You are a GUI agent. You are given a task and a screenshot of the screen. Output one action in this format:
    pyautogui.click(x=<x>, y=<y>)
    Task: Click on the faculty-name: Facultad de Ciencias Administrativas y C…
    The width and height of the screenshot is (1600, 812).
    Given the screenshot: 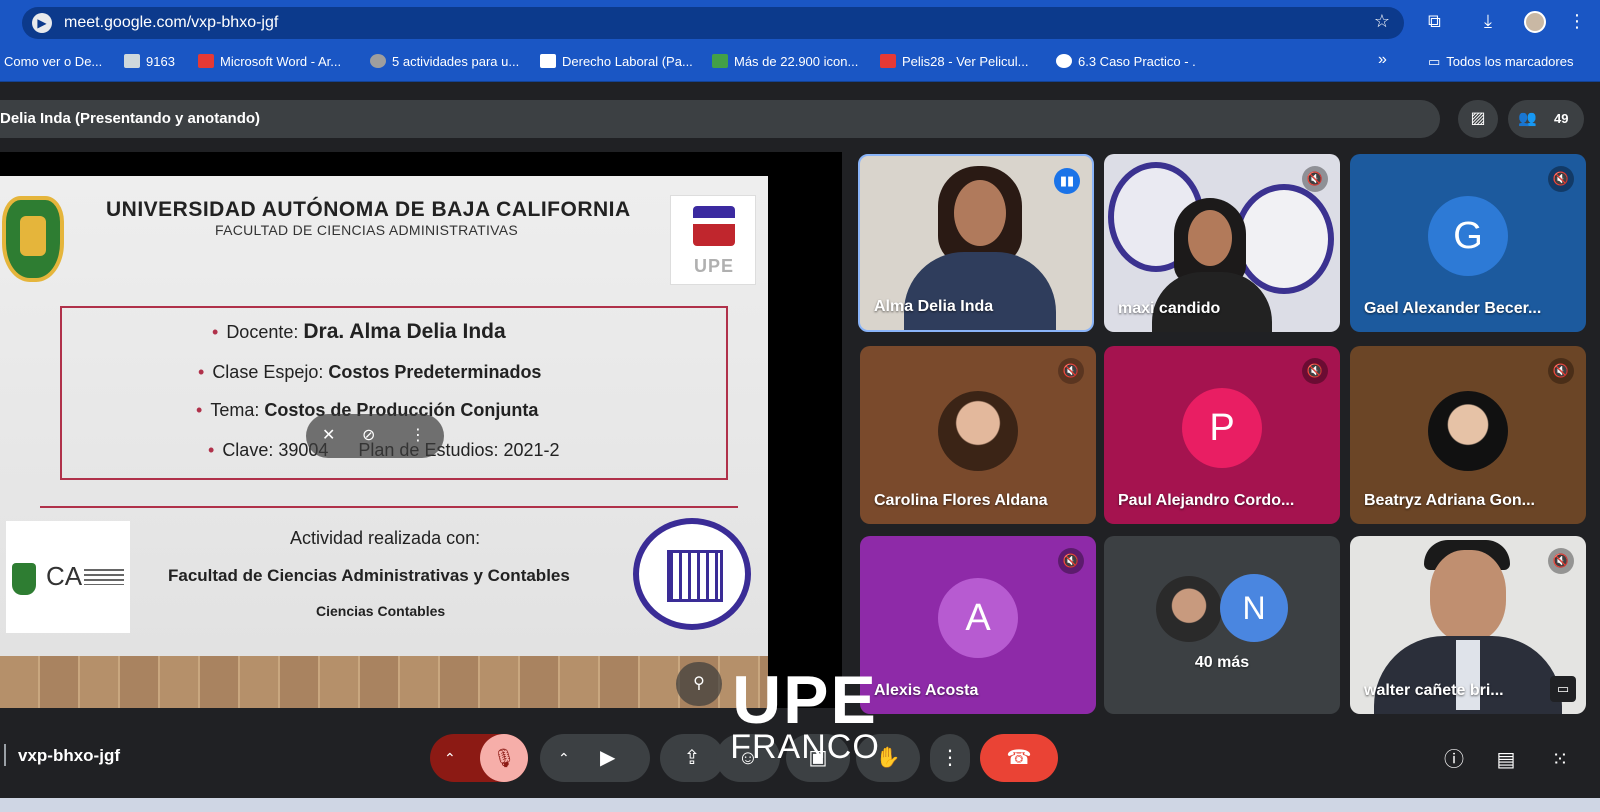 What is the action you would take?
    pyautogui.click(x=369, y=575)
    